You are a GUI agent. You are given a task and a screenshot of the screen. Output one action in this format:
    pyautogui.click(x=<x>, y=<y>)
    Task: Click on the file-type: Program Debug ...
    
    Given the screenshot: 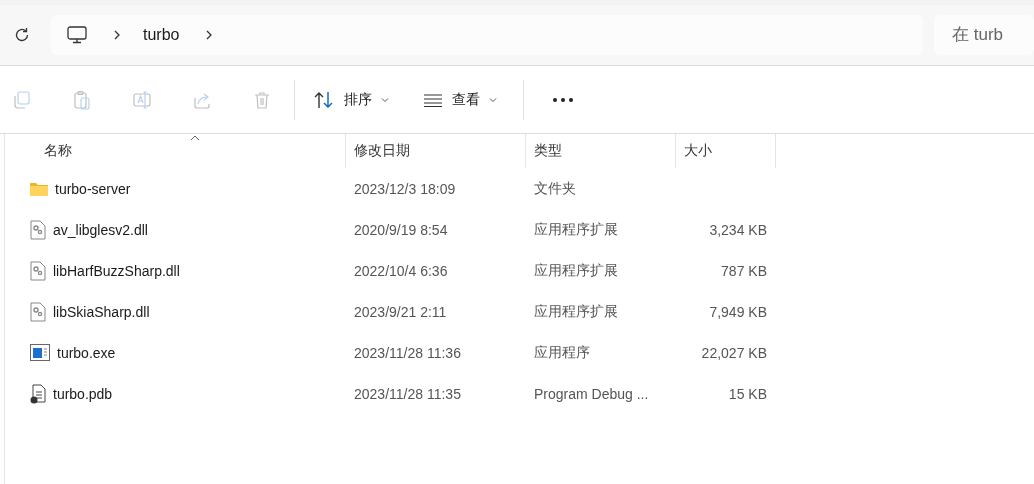 What is the action you would take?
    pyautogui.click(x=591, y=393)
    